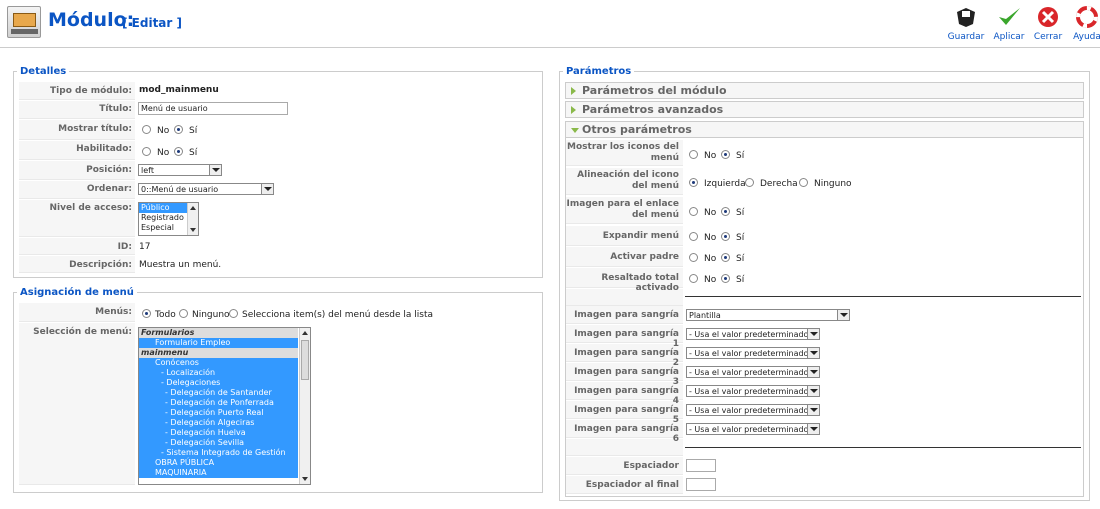  What do you see at coordinates (725, 278) in the screenshot?
I see `resaltado-si-radio` at bounding box center [725, 278].